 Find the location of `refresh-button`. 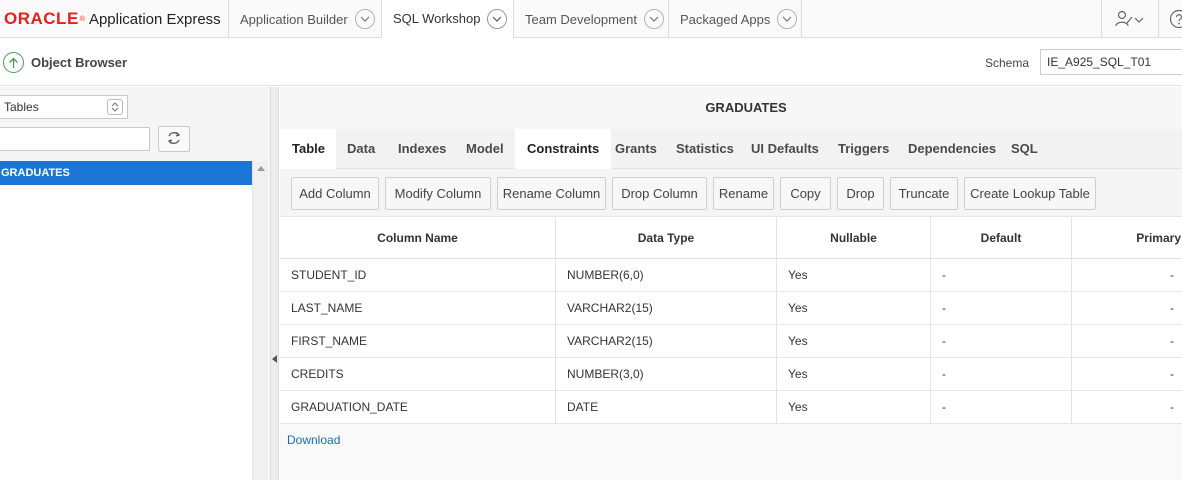

refresh-button is located at coordinates (174, 139).